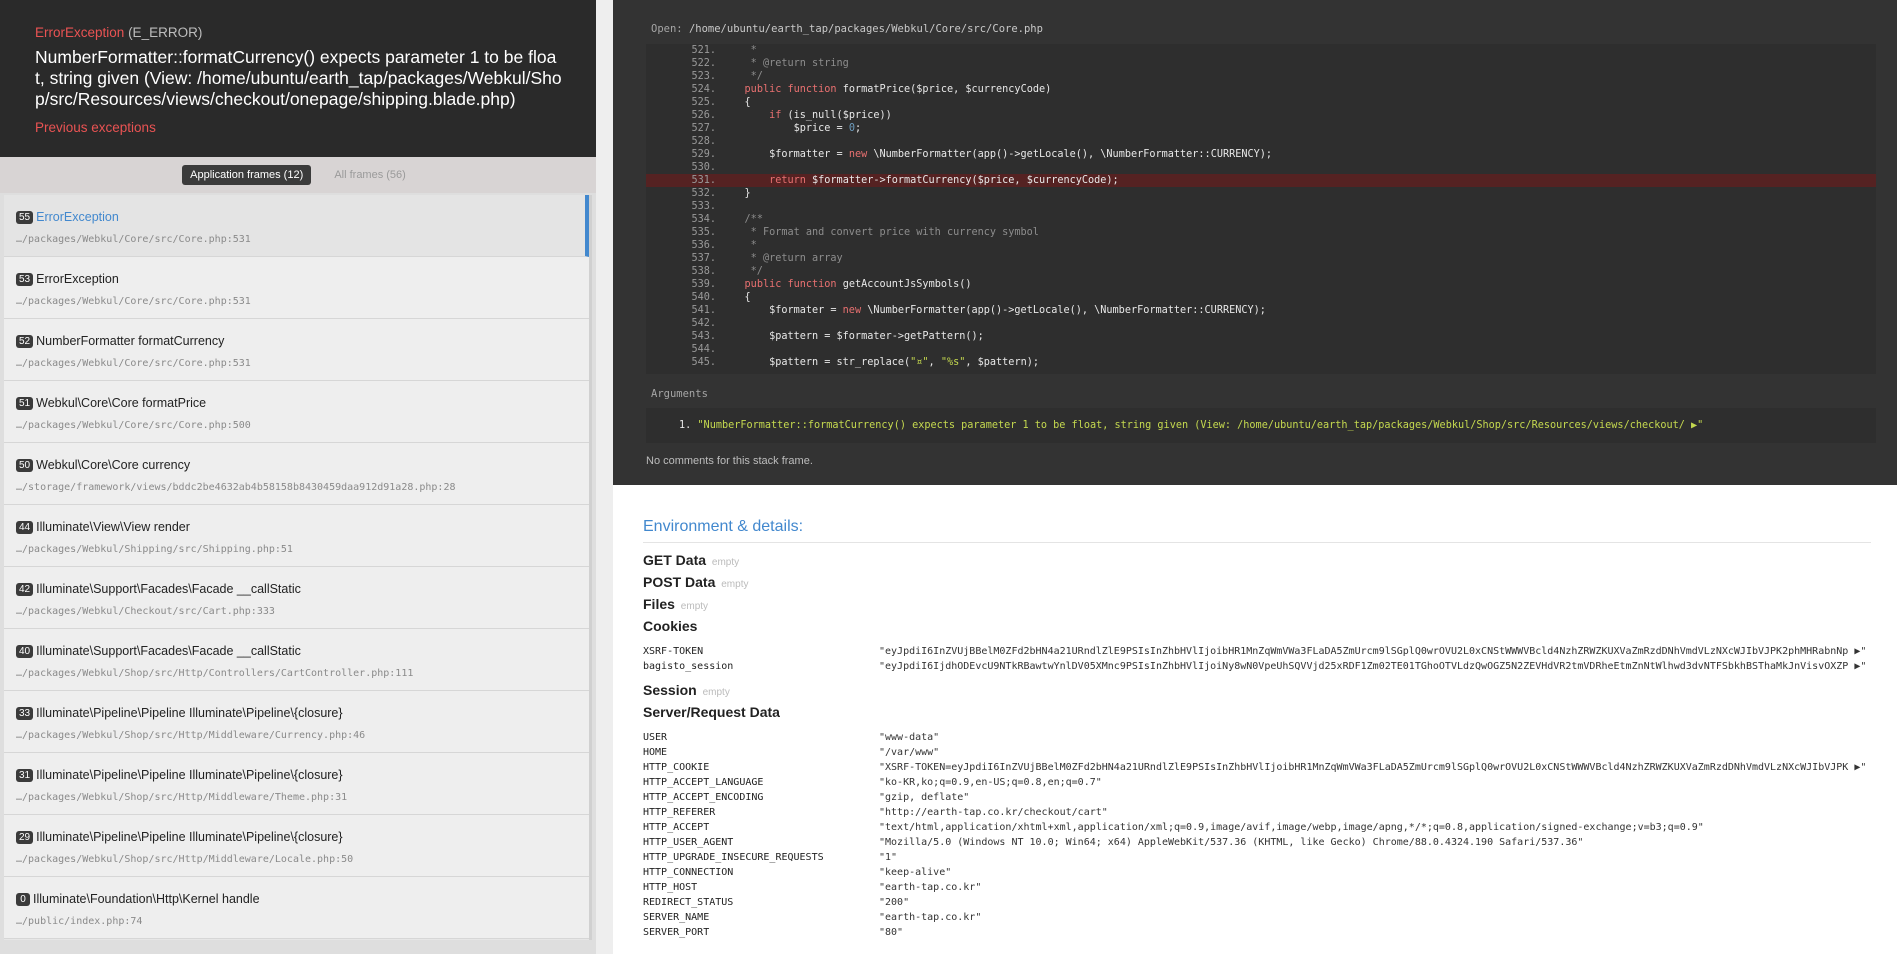 The image size is (1897, 954). I want to click on code-line: 544., so click(1261, 349).